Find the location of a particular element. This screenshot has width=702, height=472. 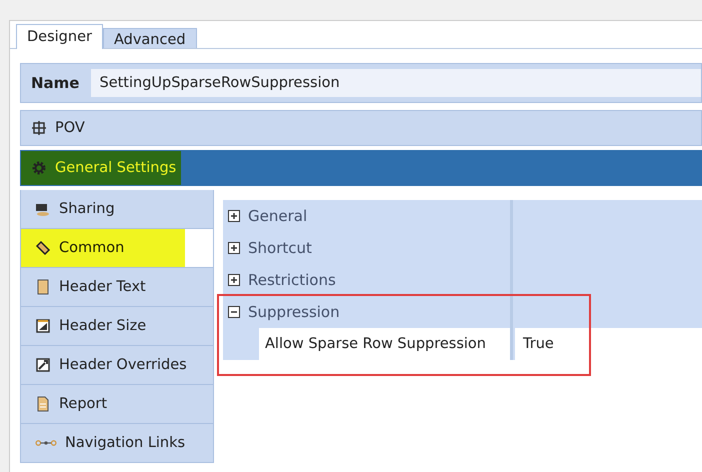

sidebar-item: Header Overrides is located at coordinates (117, 365).